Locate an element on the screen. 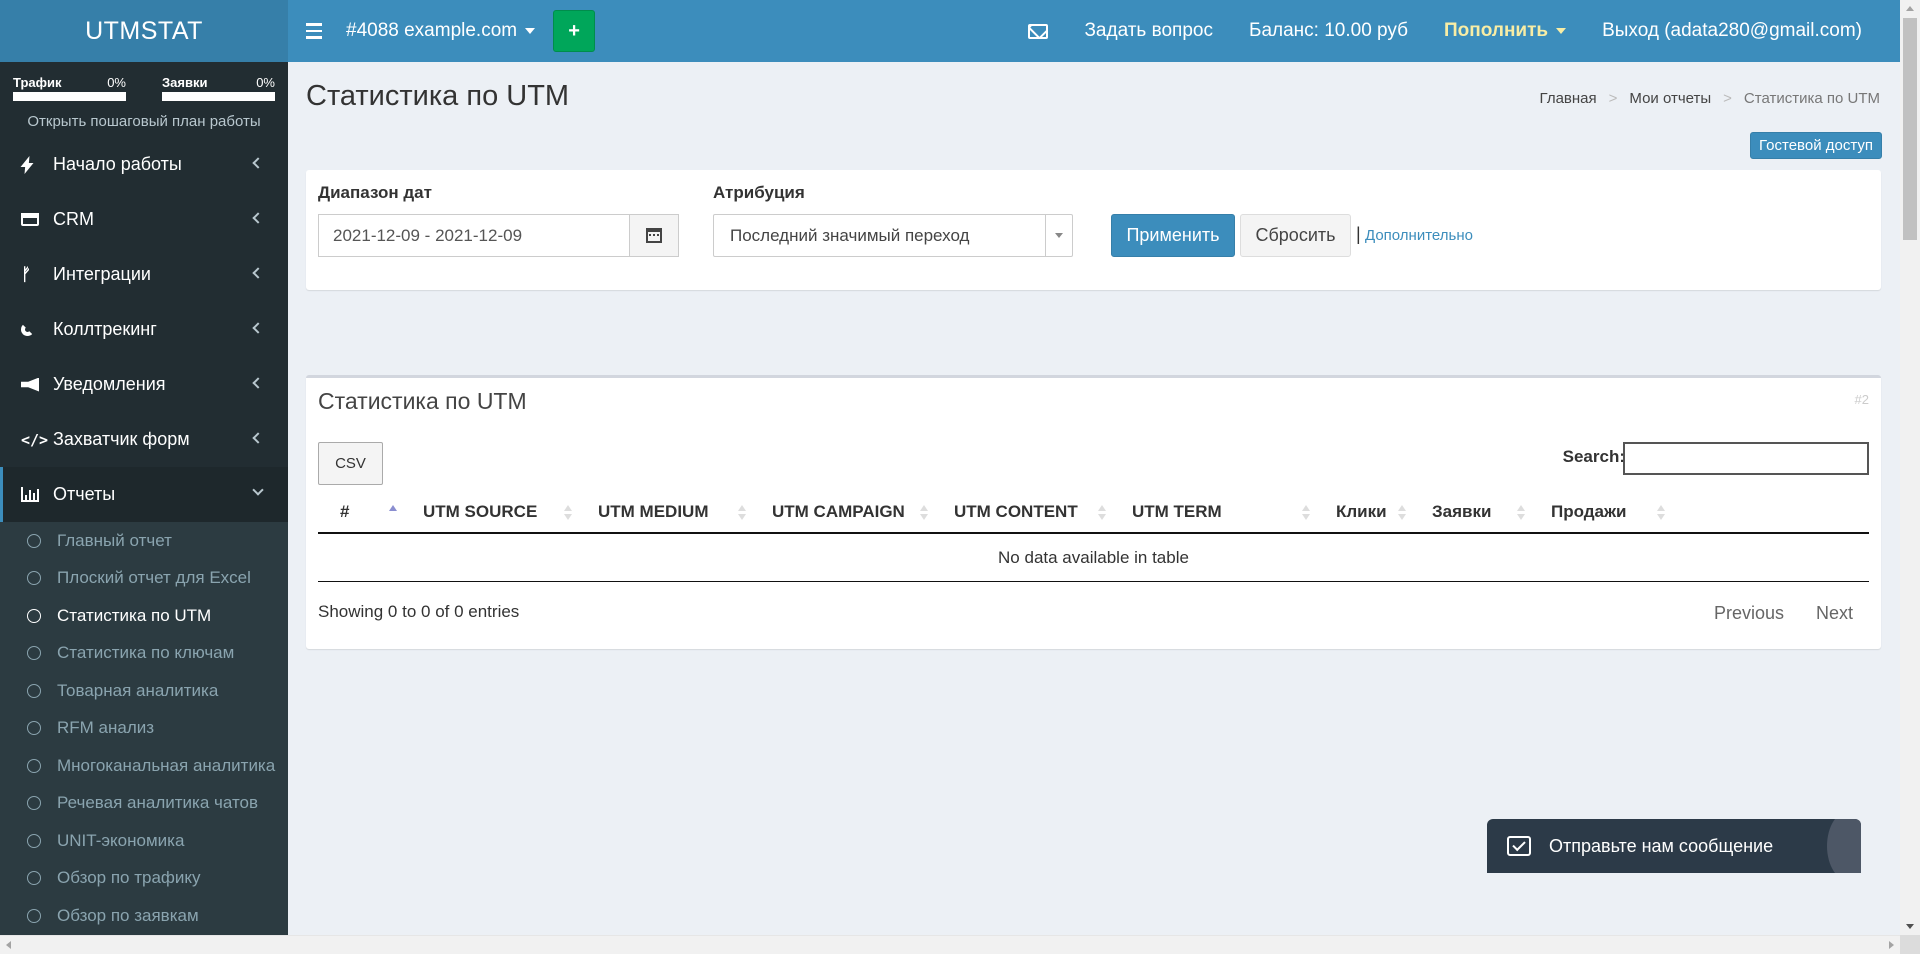  submenu-item-label: Главный отчет is located at coordinates (114, 540).